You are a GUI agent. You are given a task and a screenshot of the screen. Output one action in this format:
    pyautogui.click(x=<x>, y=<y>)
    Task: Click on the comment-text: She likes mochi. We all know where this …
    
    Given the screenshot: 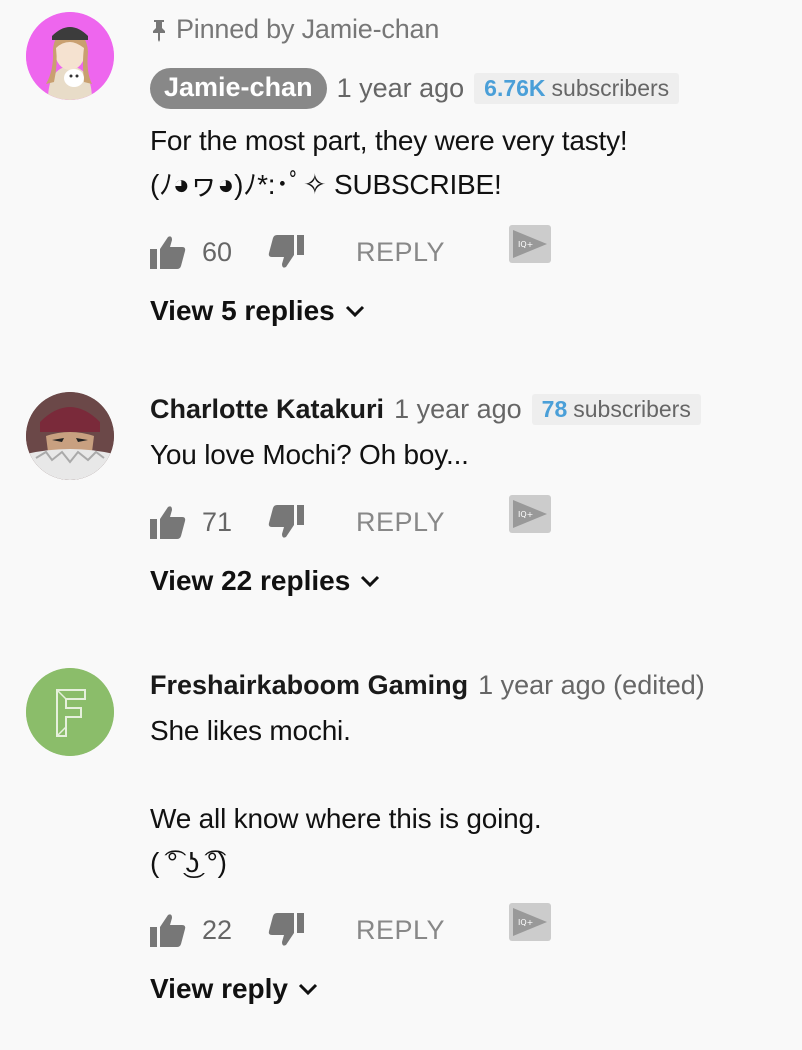 What is the action you would take?
    pyautogui.click(x=466, y=797)
    